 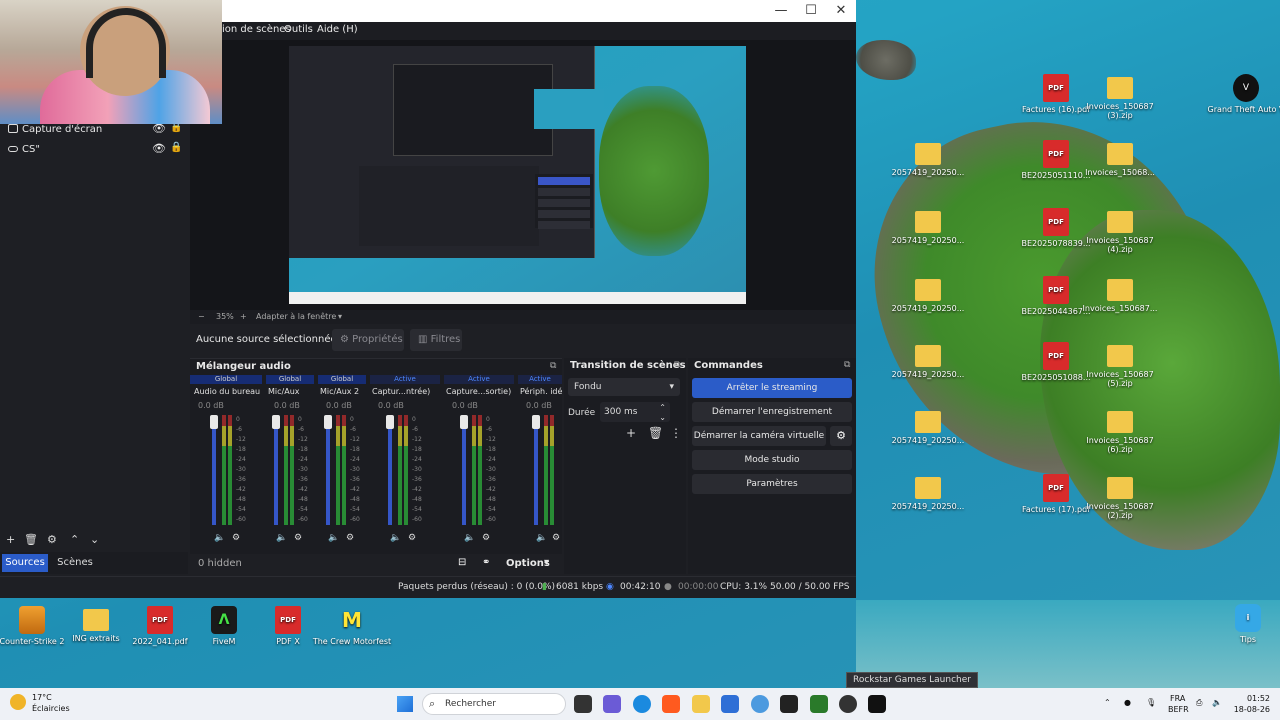 What do you see at coordinates (541, 391) in the screenshot?
I see `channel-name: Périph. idéc` at bounding box center [541, 391].